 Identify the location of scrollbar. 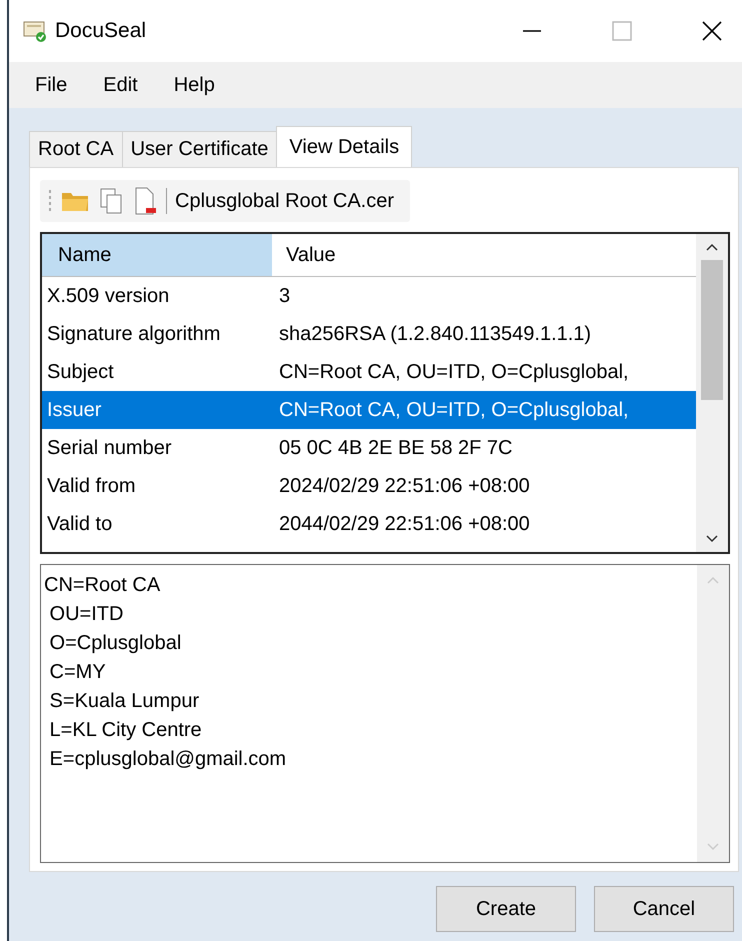
(712, 393).